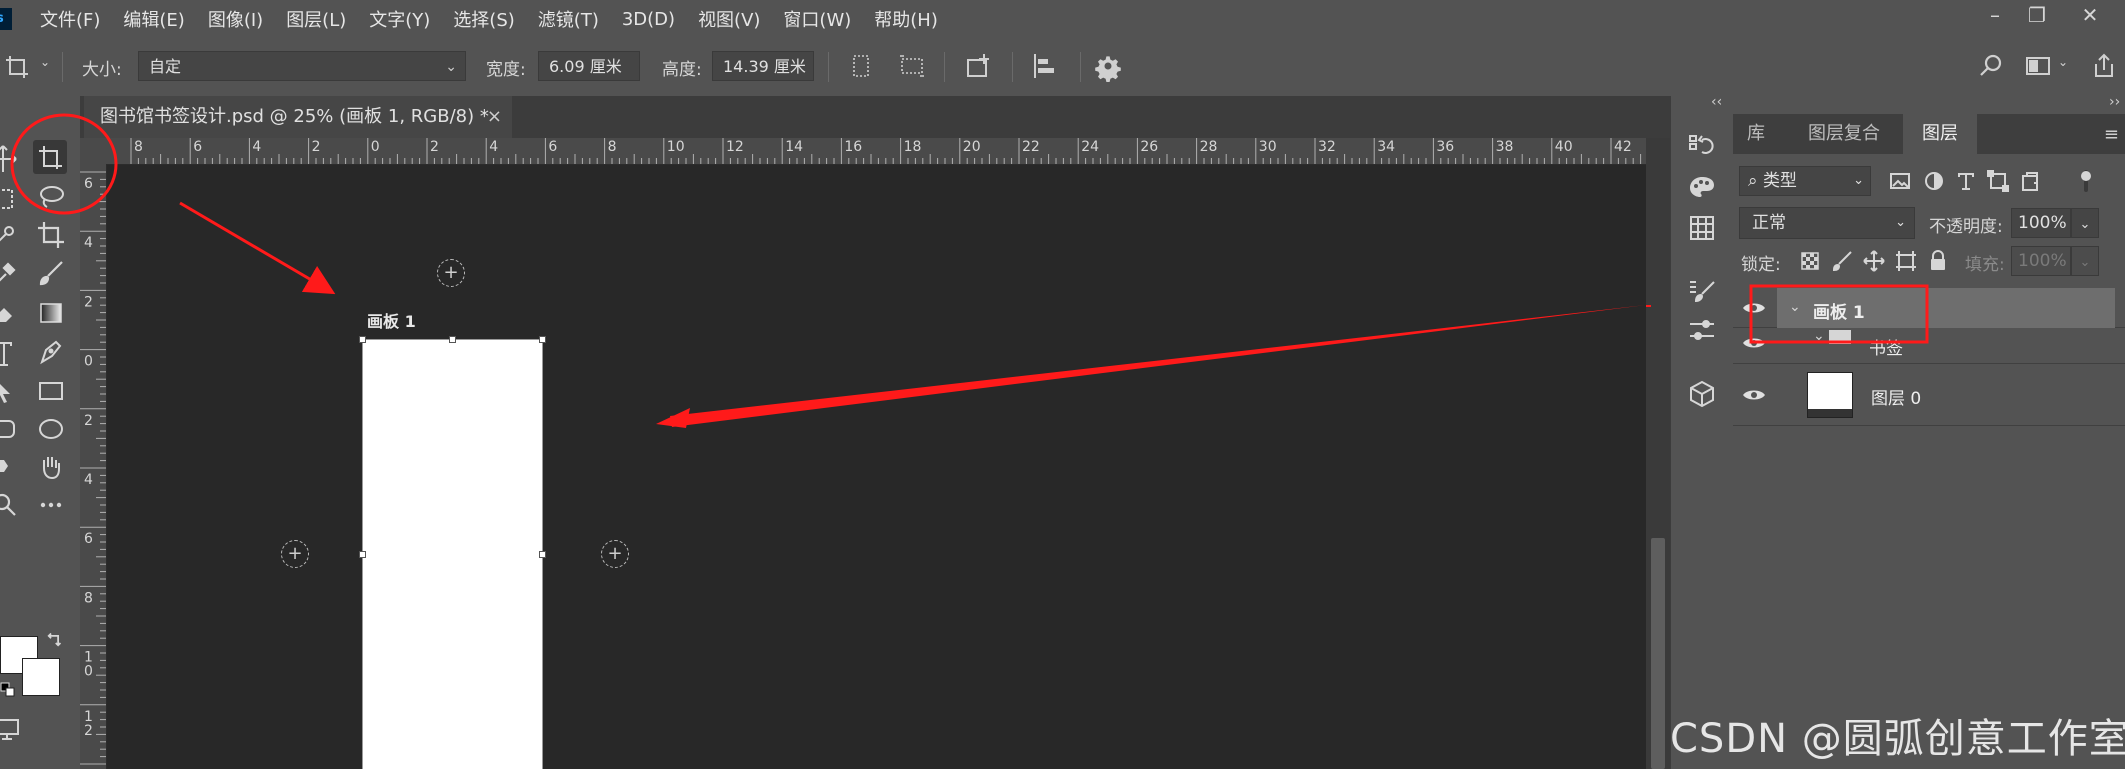  Describe the element at coordinates (10, 467) in the screenshot. I see `custom-shape-tool-icon` at that location.